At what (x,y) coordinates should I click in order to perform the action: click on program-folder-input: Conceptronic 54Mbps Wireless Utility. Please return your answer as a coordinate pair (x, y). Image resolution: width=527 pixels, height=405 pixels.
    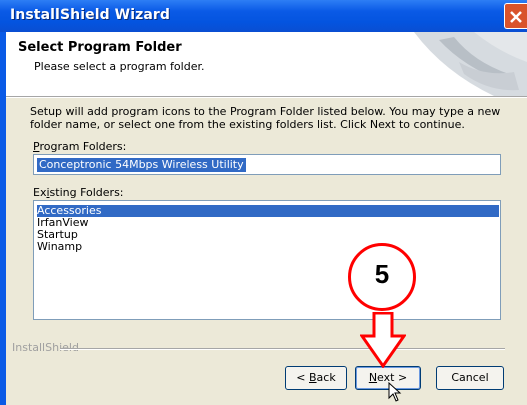
    Looking at the image, I should click on (267, 164).